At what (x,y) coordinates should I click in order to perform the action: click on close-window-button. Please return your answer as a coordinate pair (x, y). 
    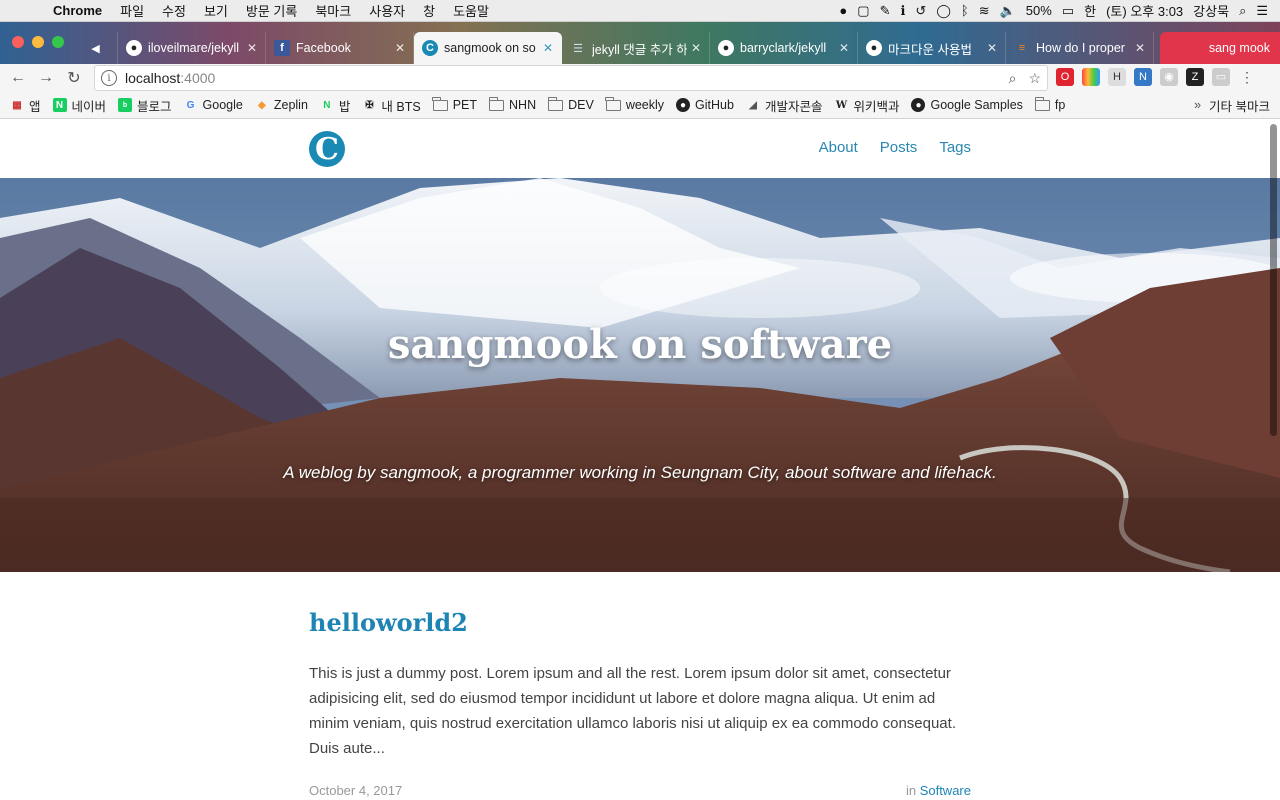
    Looking at the image, I should click on (18, 42).